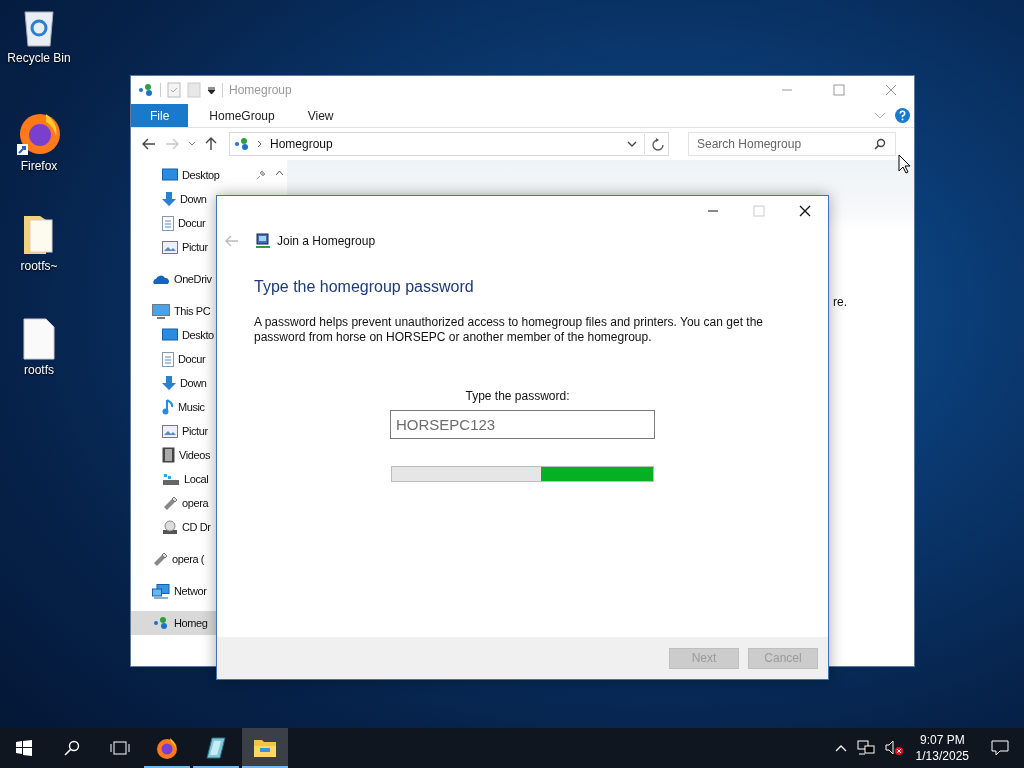 The width and height of the screenshot is (1024, 768). I want to click on glass-pane-icon, so click(216, 748).